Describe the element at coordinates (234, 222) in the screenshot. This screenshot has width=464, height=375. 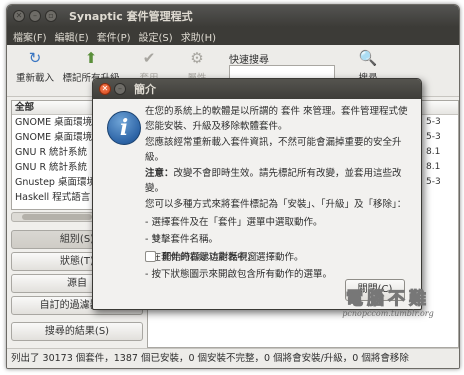
I see `list-item: - 選擇套件及在「套件」選單中選取動作。` at that location.